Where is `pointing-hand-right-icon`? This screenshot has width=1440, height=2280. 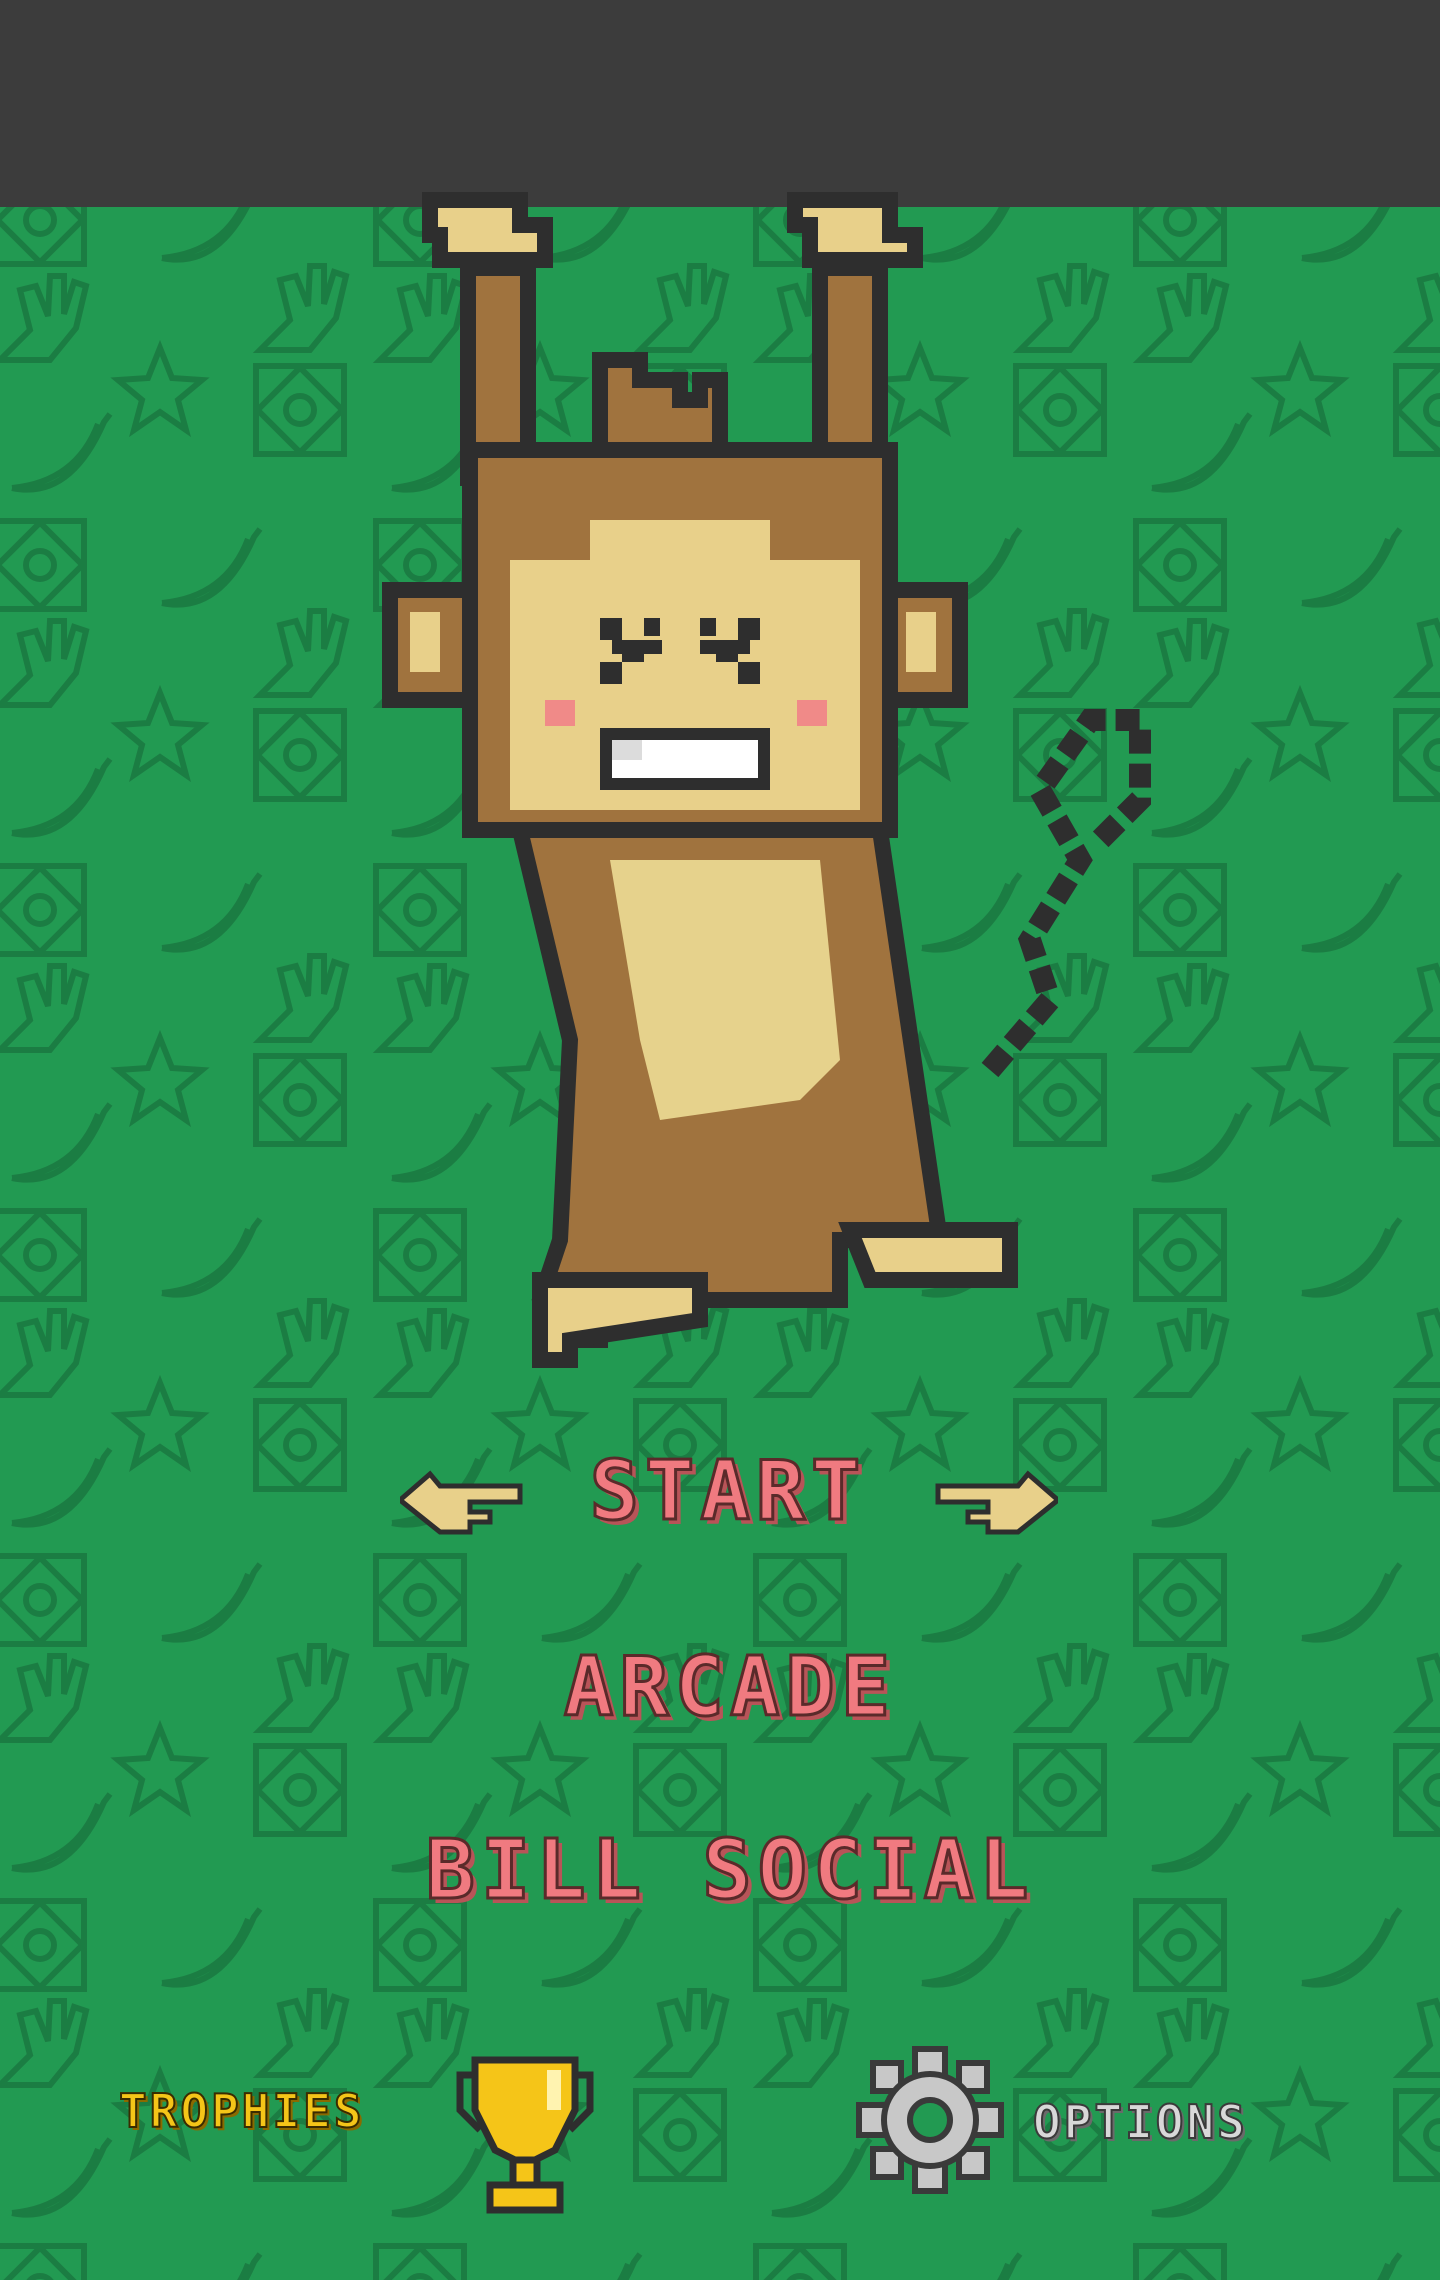 pointing-hand-right-icon is located at coordinates (996, 1502).